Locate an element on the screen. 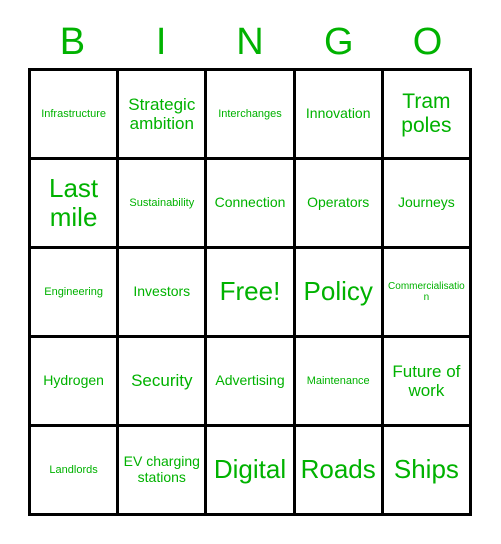 Image resolution: width=501 pixels, height=544 pixels. bingo-cell: Connection is located at coordinates (251, 204).